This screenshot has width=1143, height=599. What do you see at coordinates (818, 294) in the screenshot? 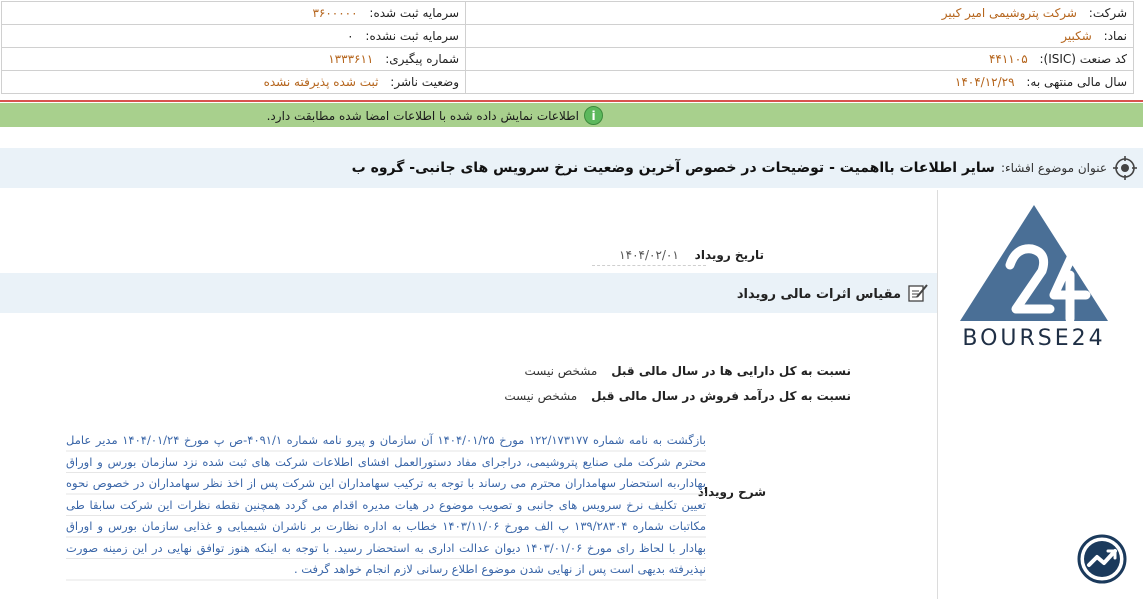
I see `section-title: مقیاس اثرات مالی رویداد` at bounding box center [818, 294].